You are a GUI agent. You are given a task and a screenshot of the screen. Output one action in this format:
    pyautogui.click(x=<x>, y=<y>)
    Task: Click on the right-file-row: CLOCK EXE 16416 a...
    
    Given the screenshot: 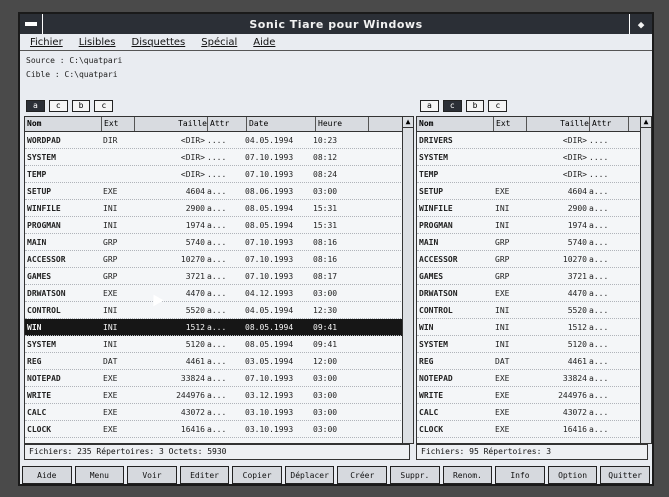 What is the action you would take?
    pyautogui.click(x=534, y=429)
    